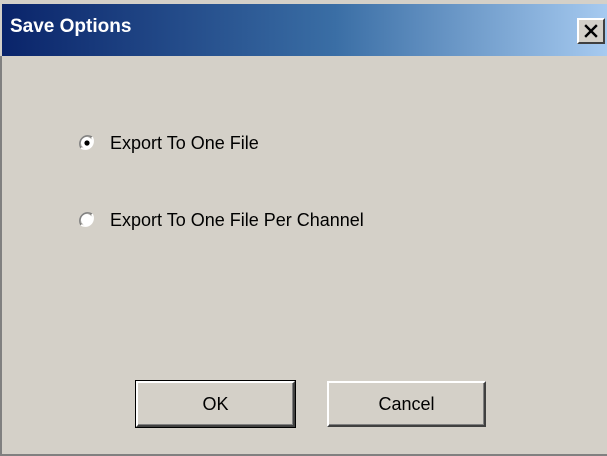 The width and height of the screenshot is (607, 456). What do you see at coordinates (406, 404) in the screenshot?
I see `cancel-button: Cancel` at bounding box center [406, 404].